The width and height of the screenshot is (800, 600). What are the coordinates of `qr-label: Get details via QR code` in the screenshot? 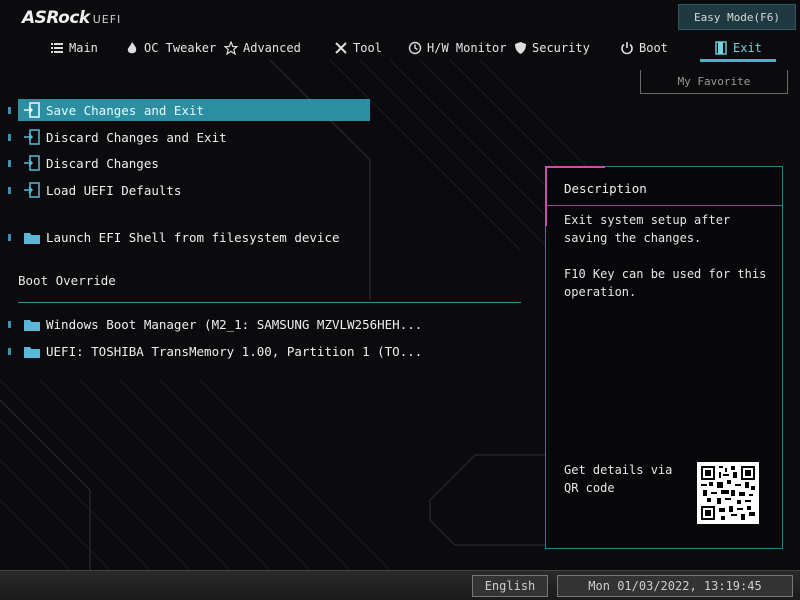 It's located at (618, 479).